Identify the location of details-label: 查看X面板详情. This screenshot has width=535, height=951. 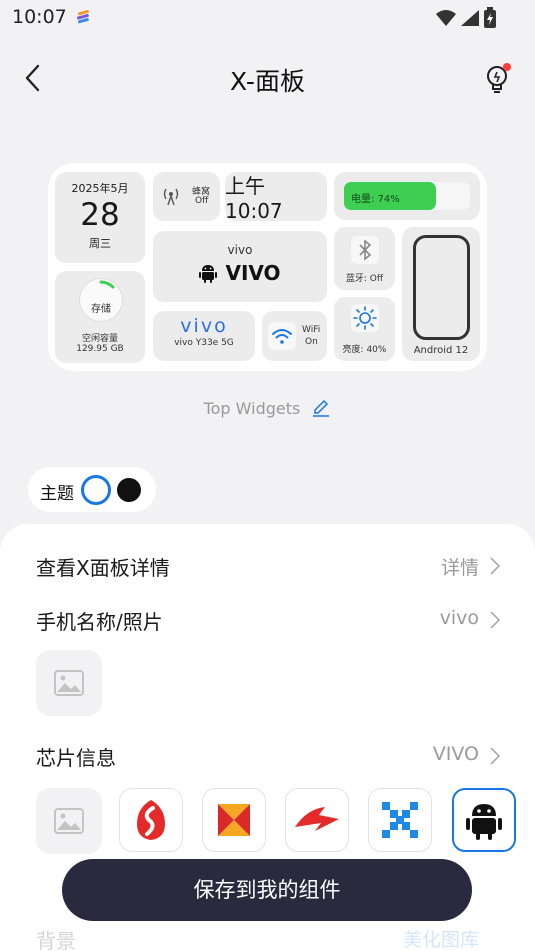
(103, 568).